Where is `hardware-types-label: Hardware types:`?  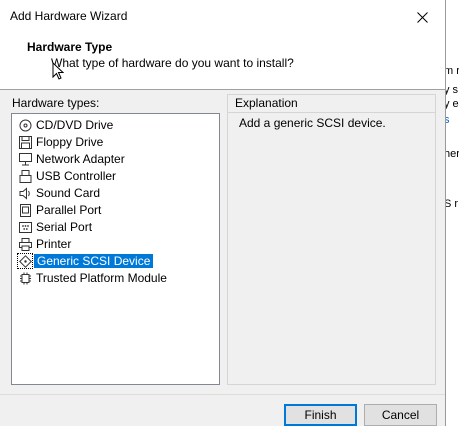
hardware-types-label: Hardware types: is located at coordinates (56, 103).